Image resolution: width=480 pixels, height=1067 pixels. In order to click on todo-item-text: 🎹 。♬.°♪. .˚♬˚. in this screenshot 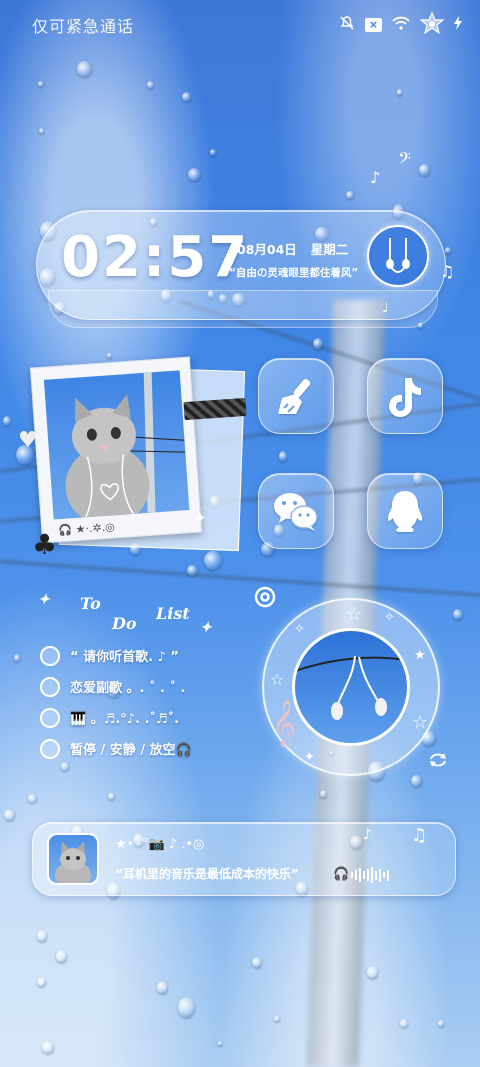, I will do `click(125, 719)`.